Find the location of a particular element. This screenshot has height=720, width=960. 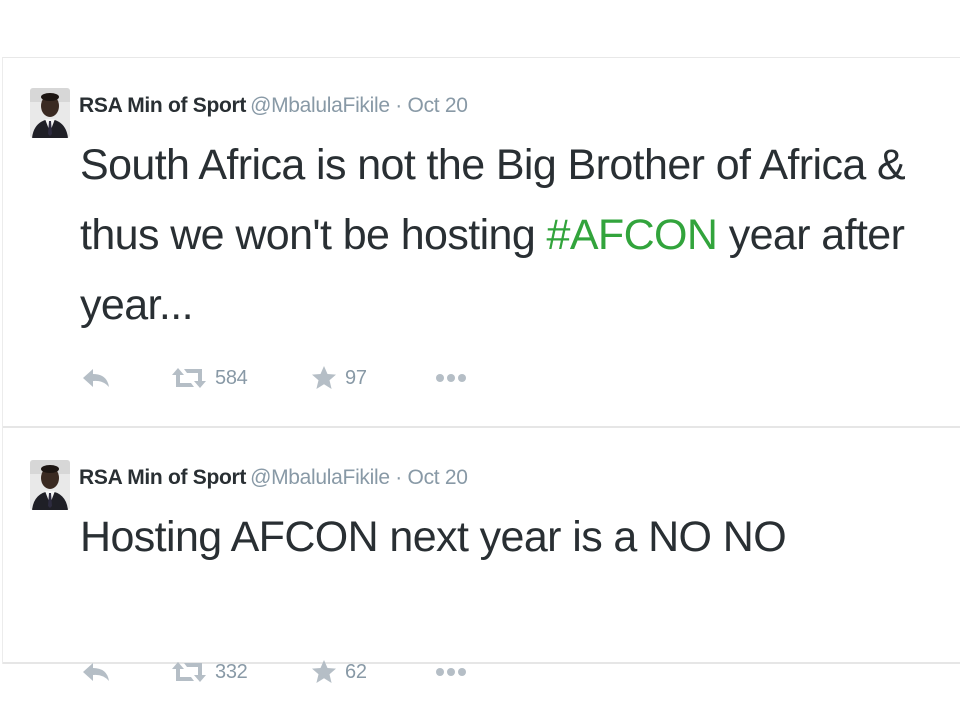

favorite-count: 97 is located at coordinates (356, 377).